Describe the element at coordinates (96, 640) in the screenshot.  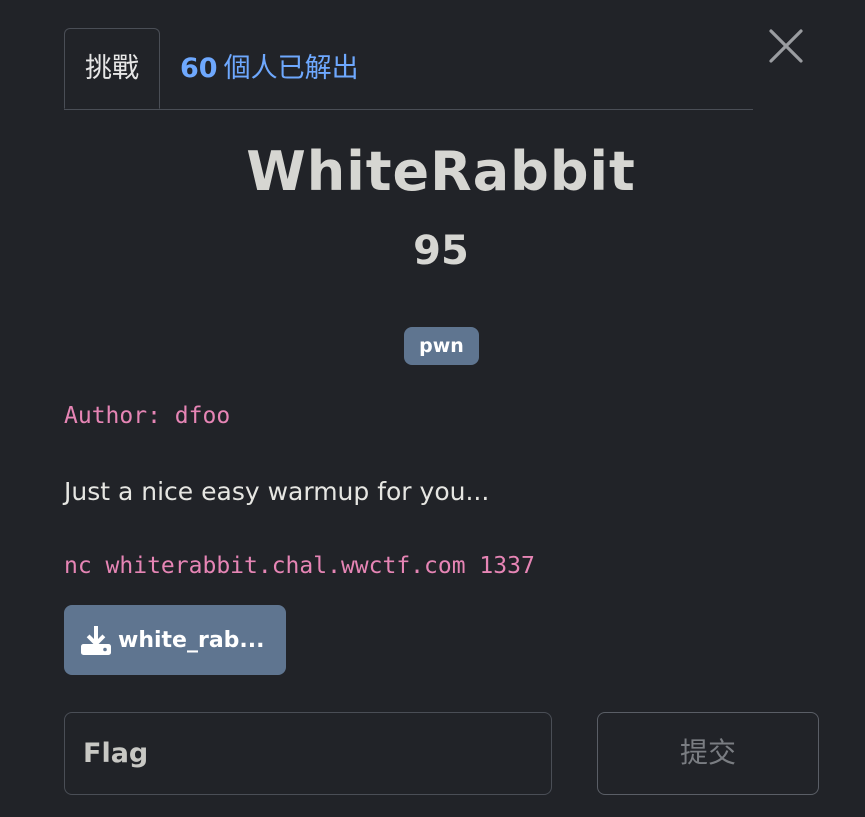
I see `download-icon` at that location.